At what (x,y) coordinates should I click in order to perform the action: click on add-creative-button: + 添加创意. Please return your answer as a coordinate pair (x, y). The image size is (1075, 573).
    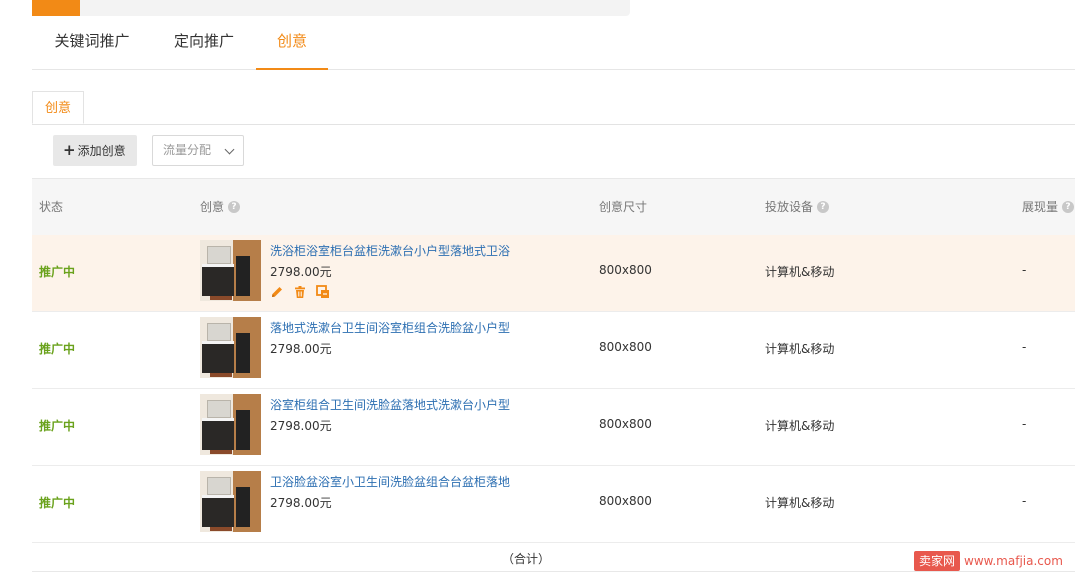
    Looking at the image, I should click on (95, 150).